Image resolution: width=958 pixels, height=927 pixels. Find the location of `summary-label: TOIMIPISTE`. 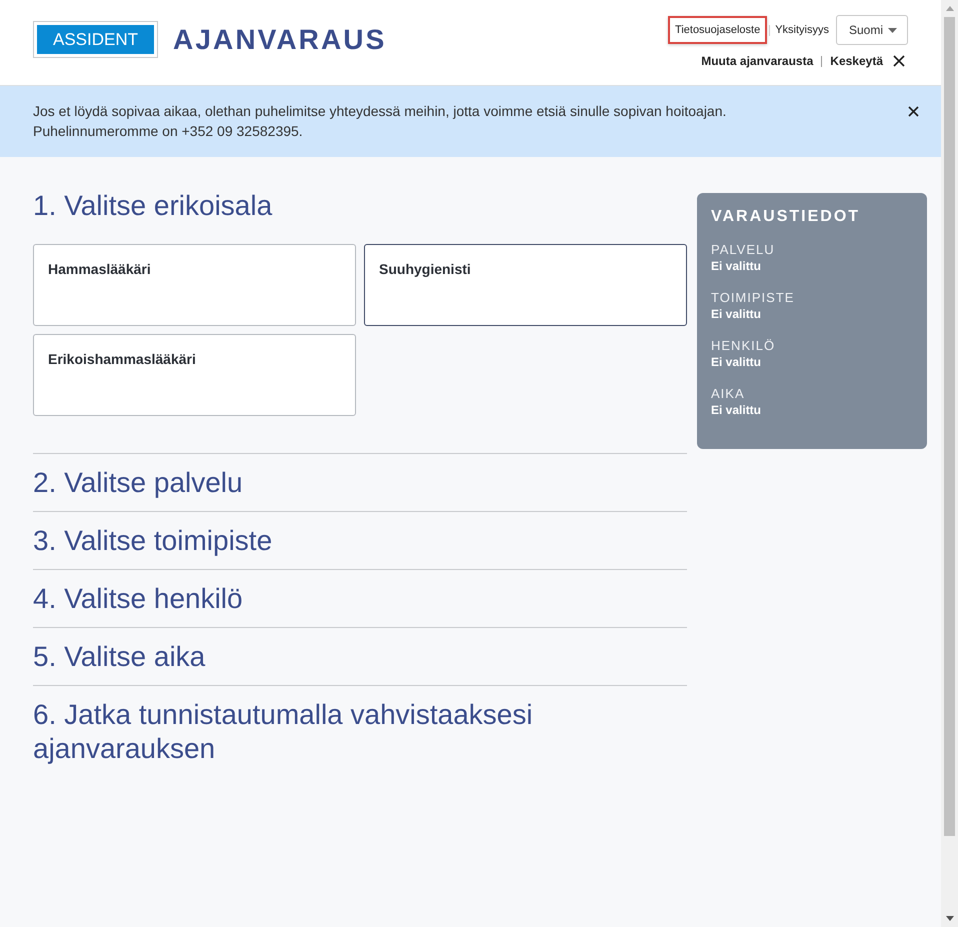

summary-label: TOIMIPISTE is located at coordinates (753, 298).